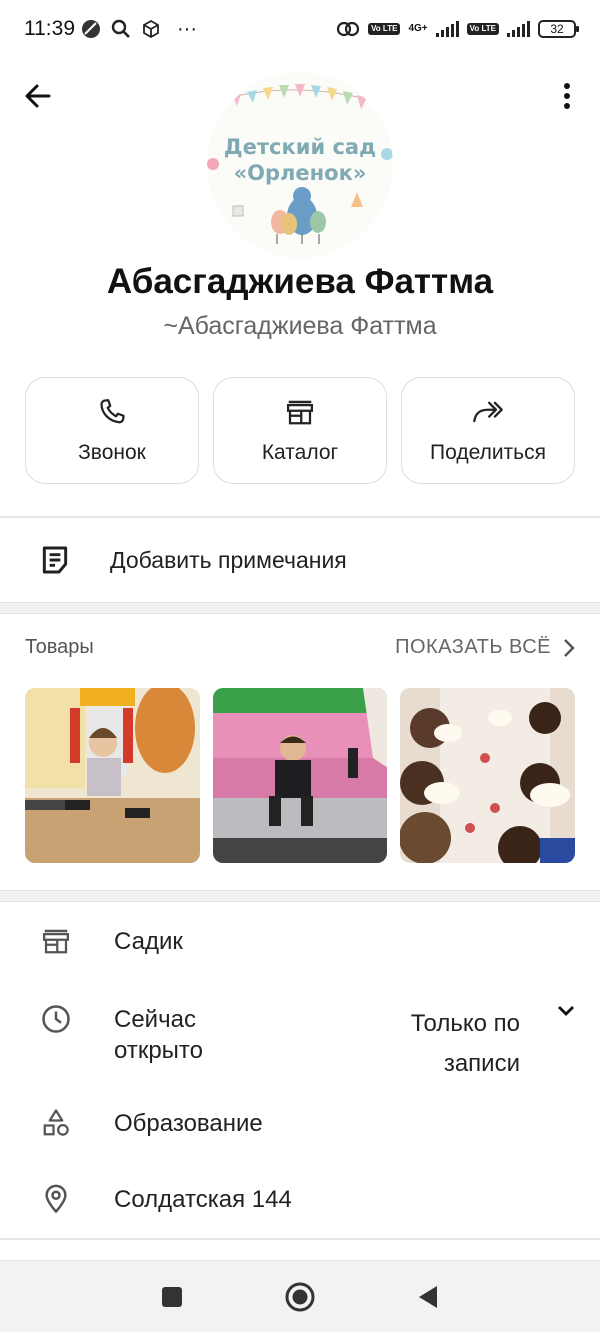  I want to click on shapes-icon-wrap, so click(57, 1123).